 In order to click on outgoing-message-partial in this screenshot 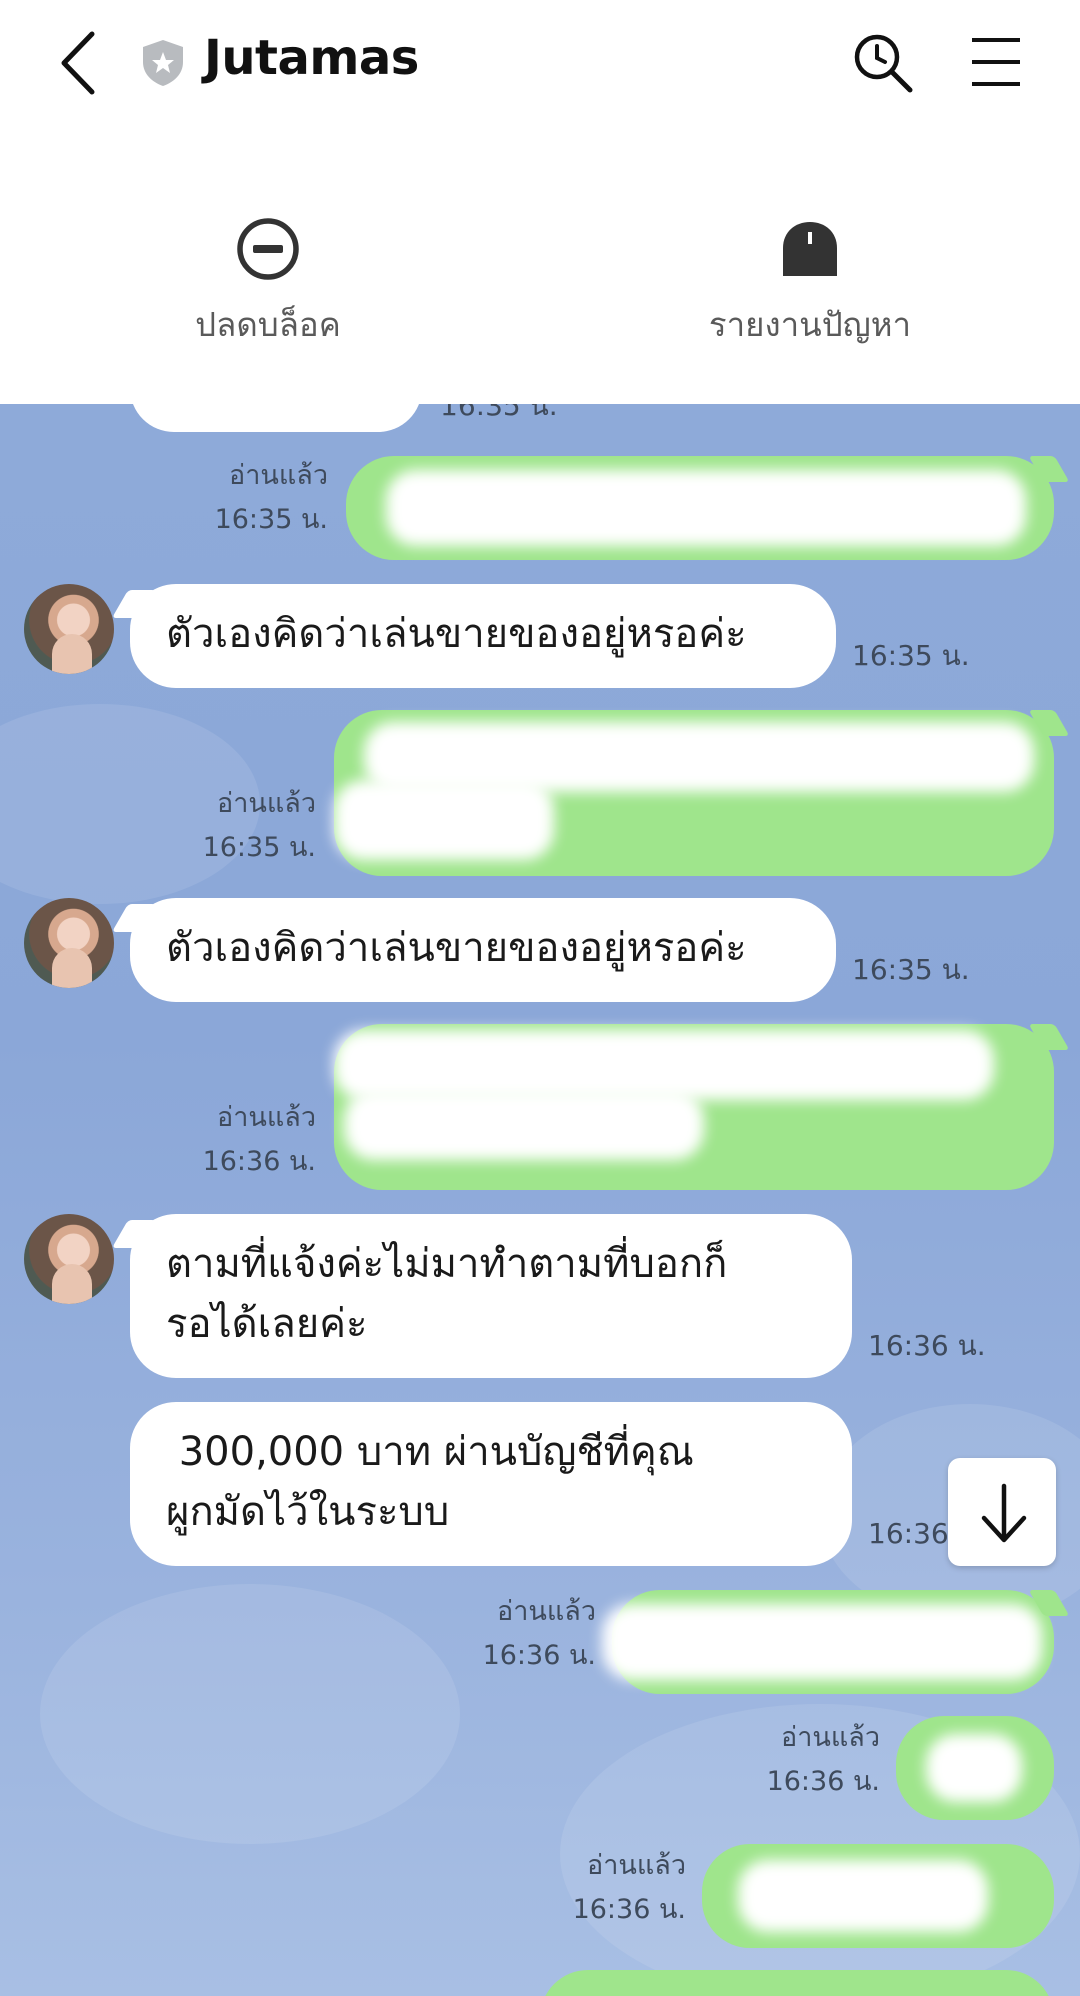, I will do `click(797, 1983)`.